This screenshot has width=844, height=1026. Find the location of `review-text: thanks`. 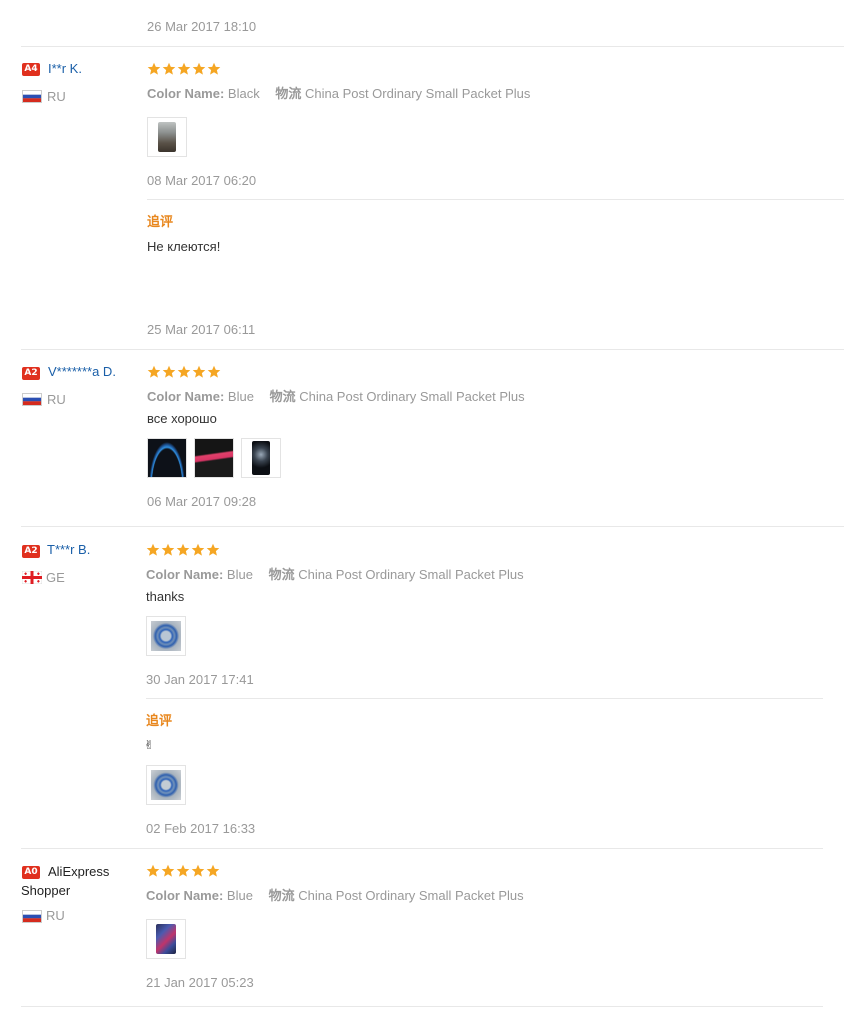

review-text: thanks is located at coordinates (165, 596).